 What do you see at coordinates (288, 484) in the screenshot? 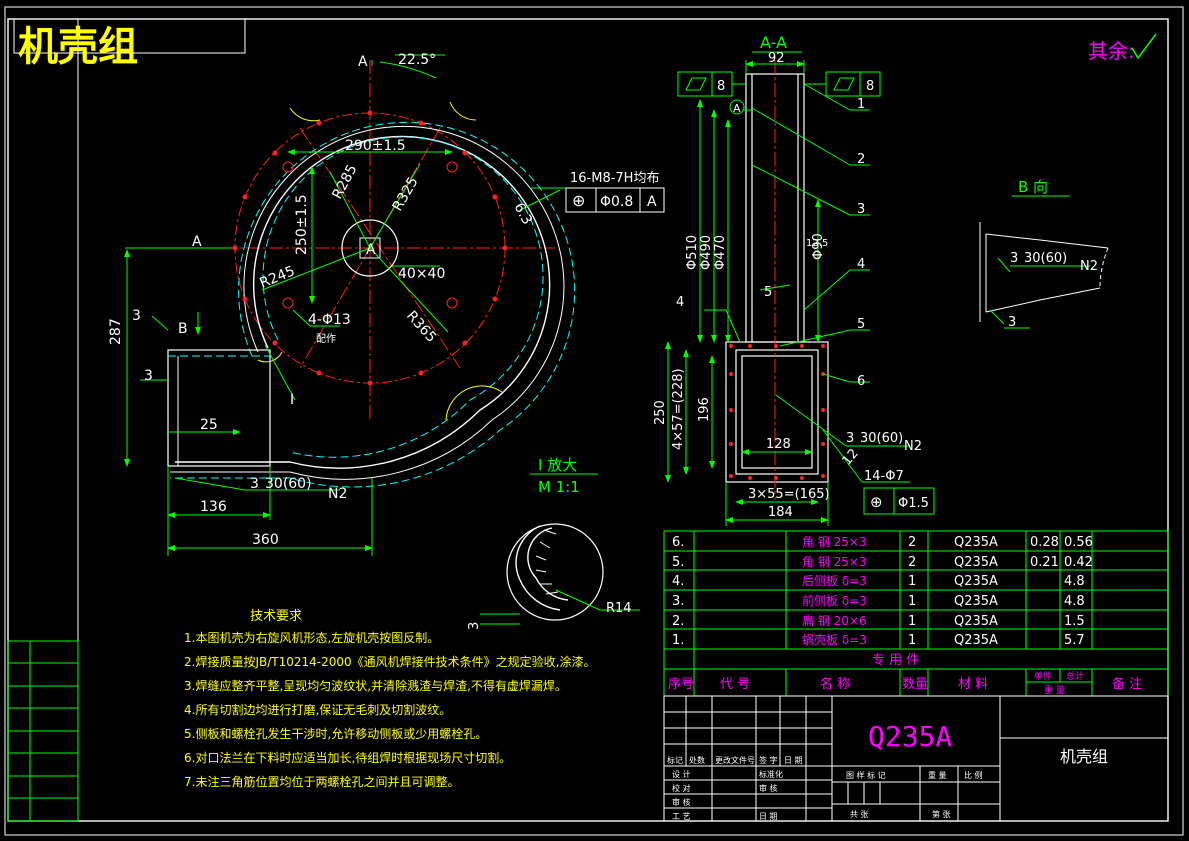
I see `weld-bottom-length: 30(60)` at bounding box center [288, 484].